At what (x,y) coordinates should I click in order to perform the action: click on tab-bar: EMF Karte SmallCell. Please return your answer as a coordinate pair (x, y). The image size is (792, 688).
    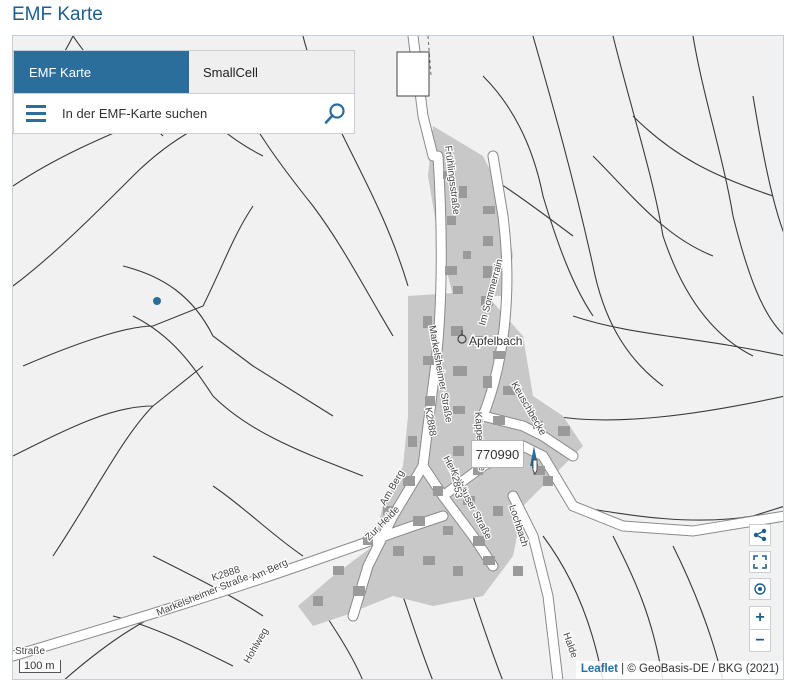
    Looking at the image, I should click on (184, 72).